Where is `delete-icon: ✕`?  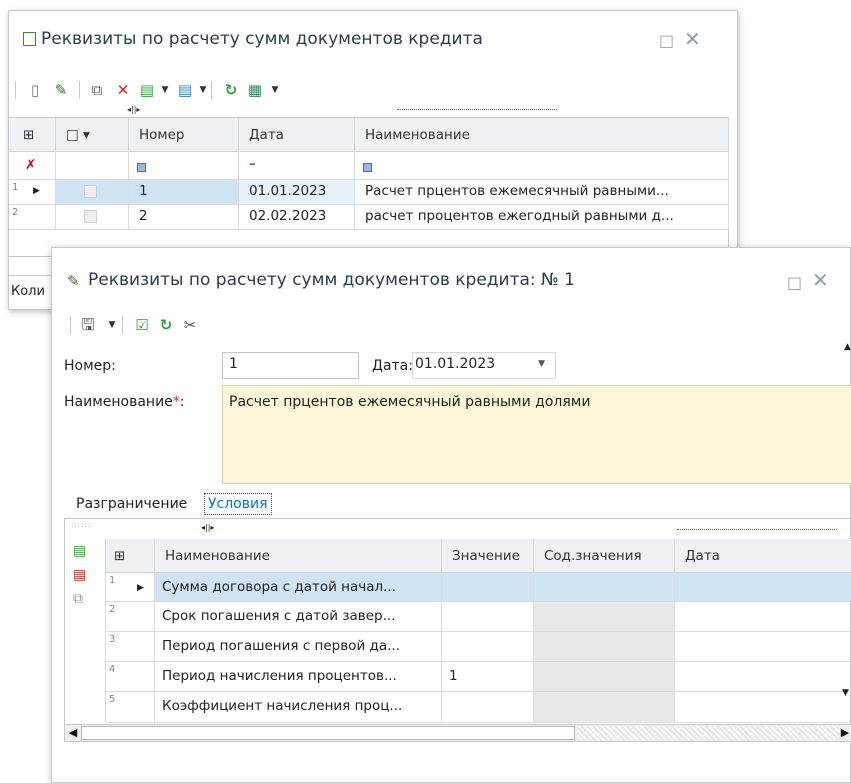
delete-icon: ✕ is located at coordinates (123, 90).